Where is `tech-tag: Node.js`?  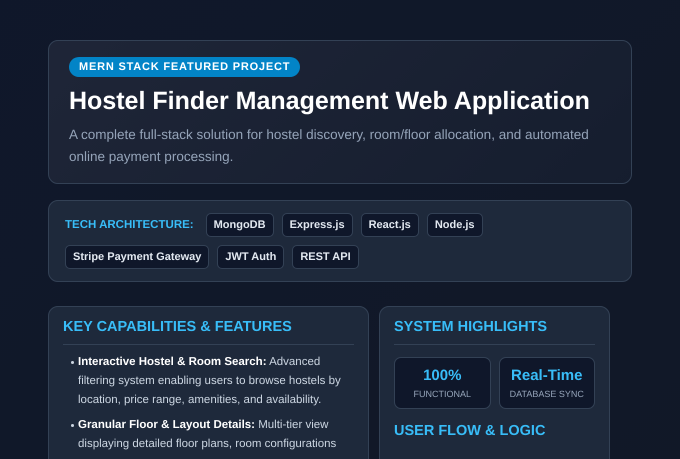
tech-tag: Node.js is located at coordinates (454, 225).